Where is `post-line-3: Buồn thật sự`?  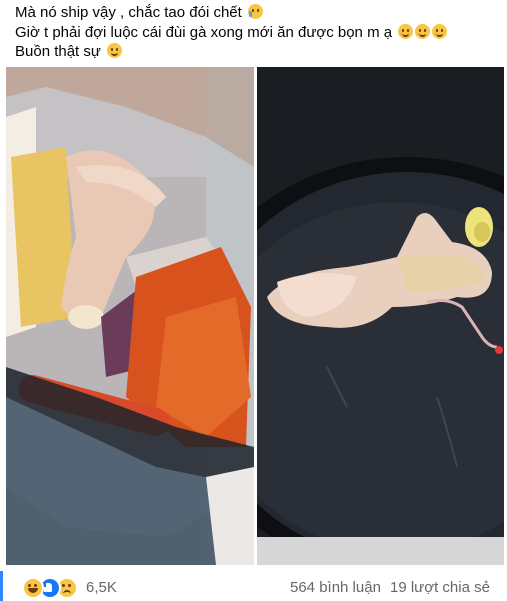 post-line-3: Buồn thật sự is located at coordinates (255, 52).